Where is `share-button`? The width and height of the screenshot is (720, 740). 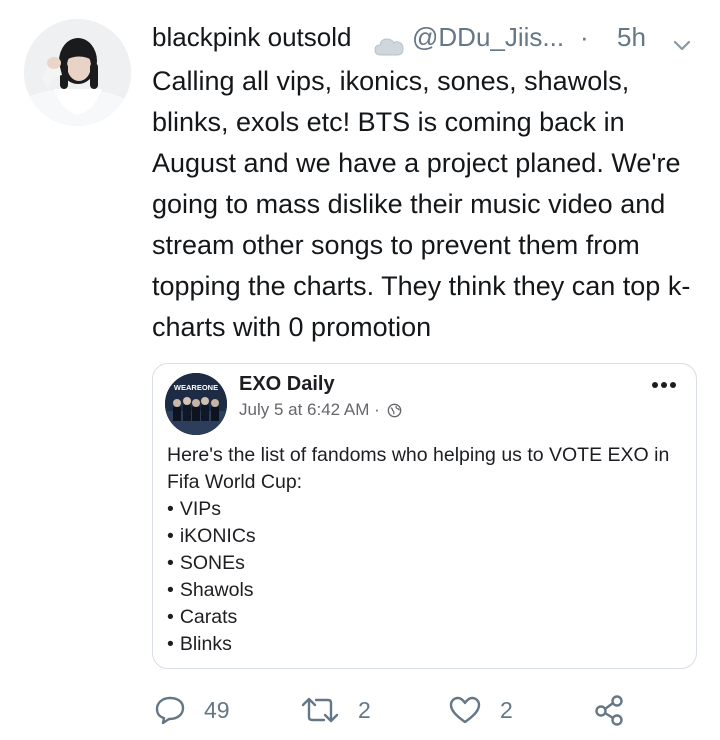
share-button is located at coordinates (618, 710).